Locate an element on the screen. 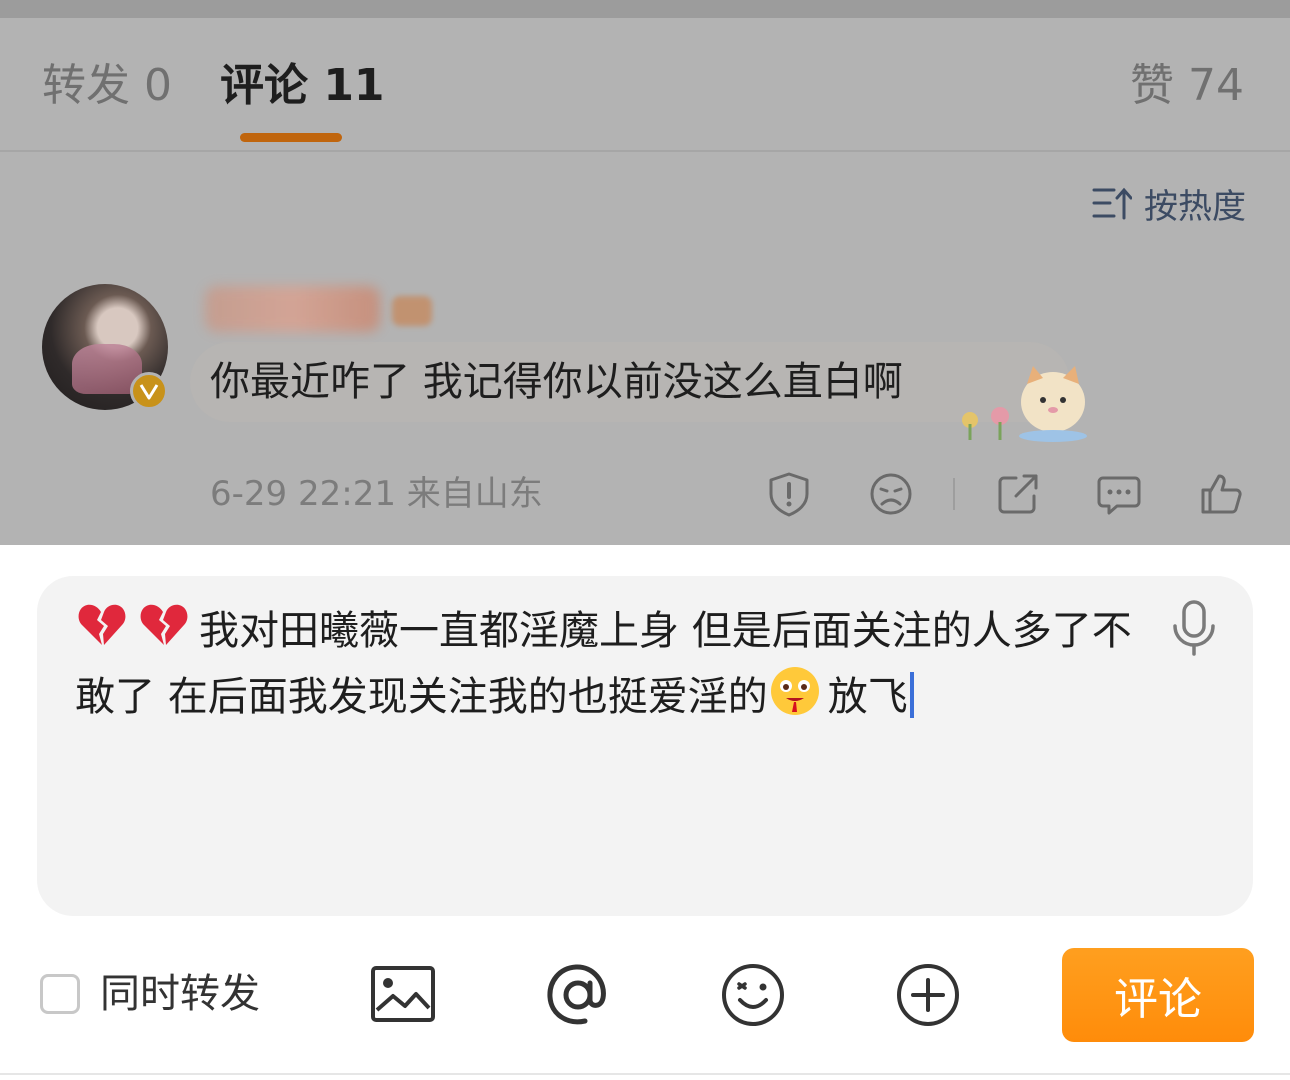 The height and width of the screenshot is (1080, 1290). image-icon is located at coordinates (403, 994).